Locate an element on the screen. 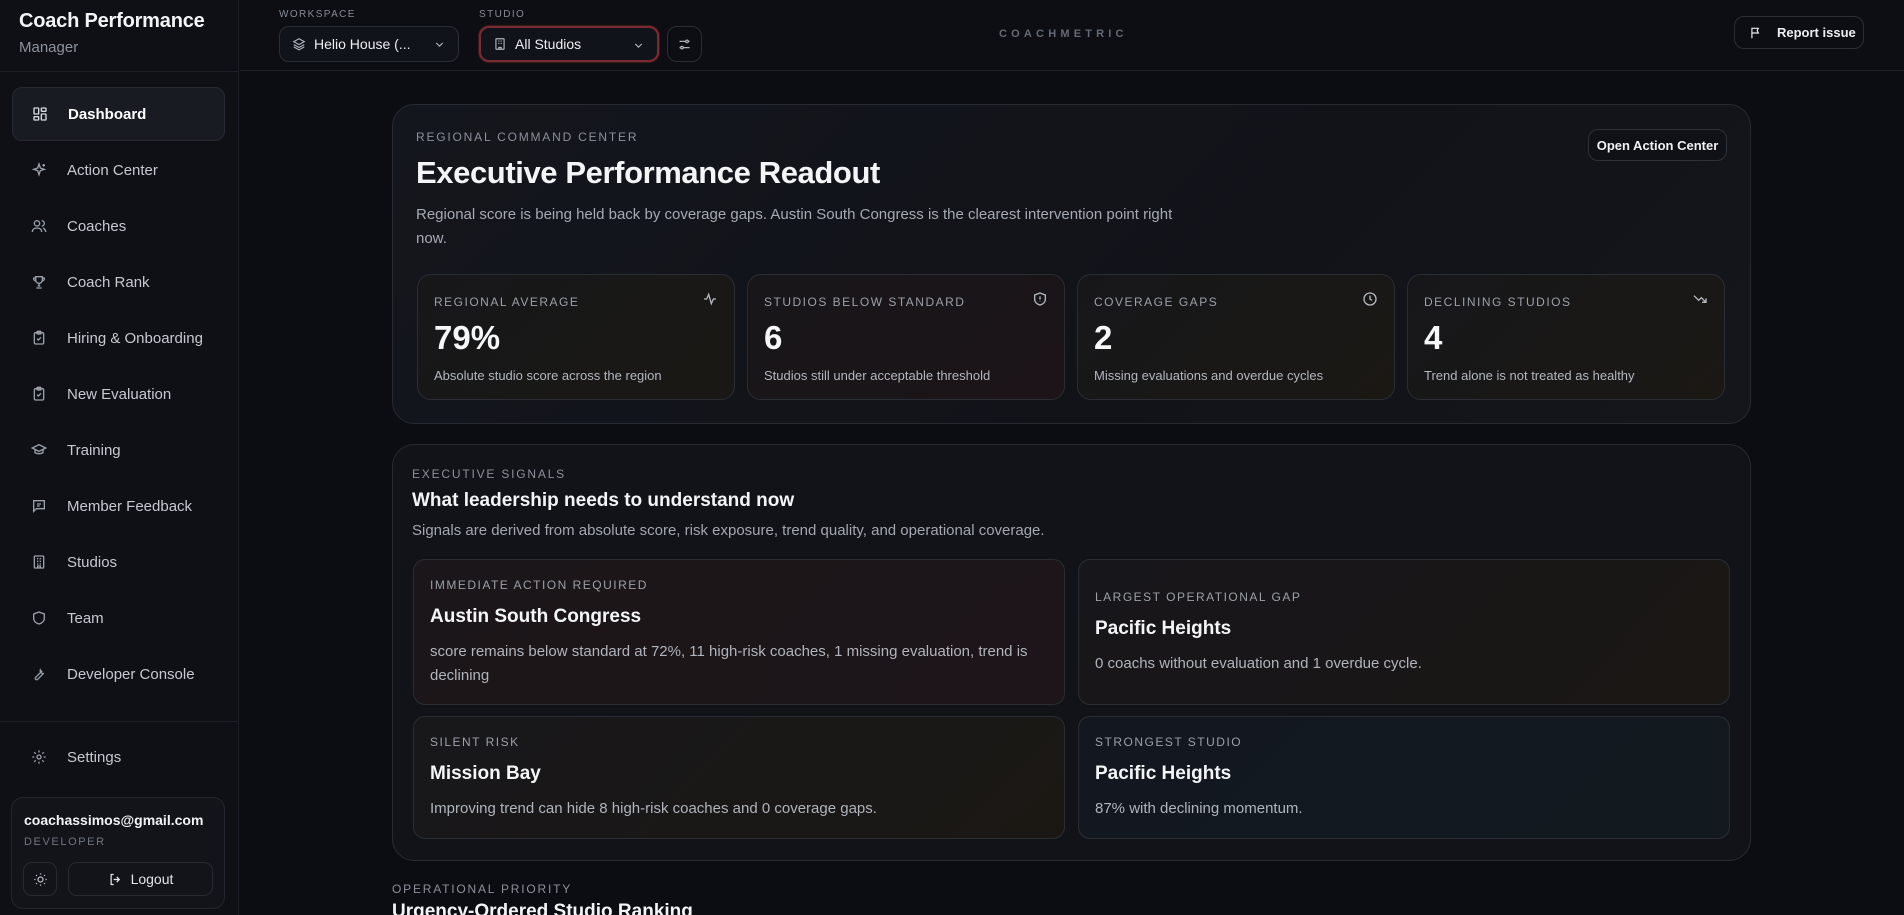 Image resolution: width=1904 pixels, height=915 pixels. wordmark: COACHMETRIC is located at coordinates (1063, 34).